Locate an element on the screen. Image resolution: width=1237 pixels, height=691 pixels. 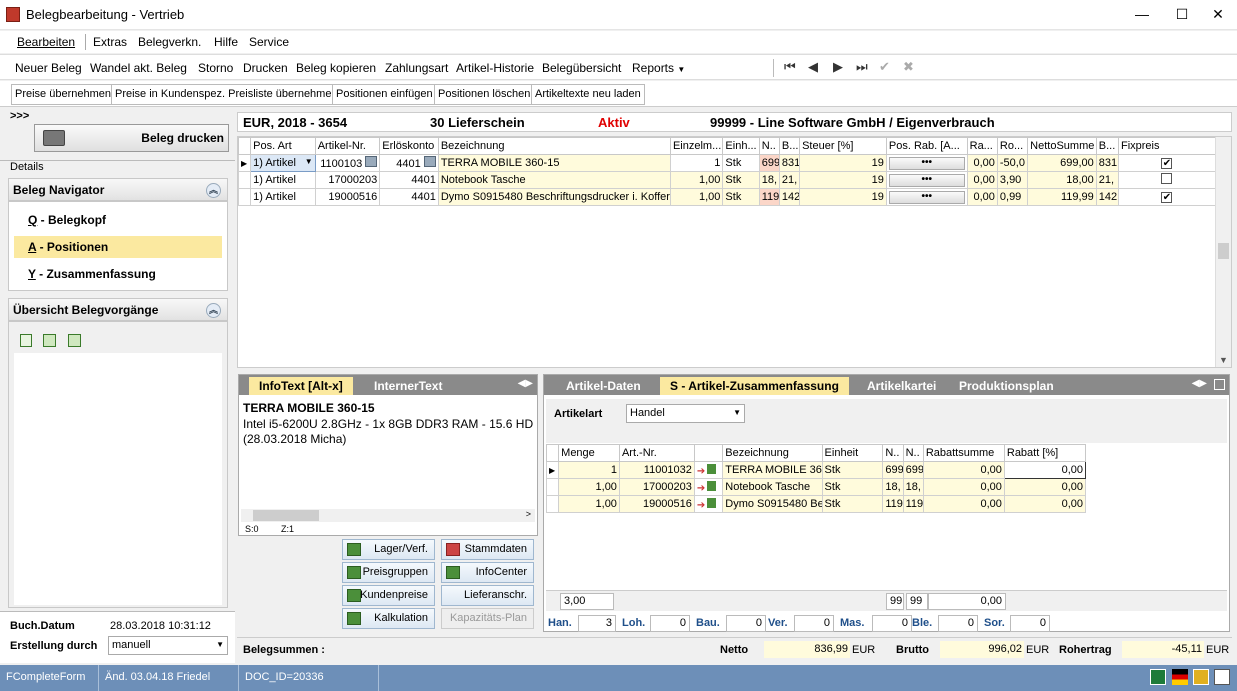
close-icon: ✕ is located at coordinates (1218, 14).